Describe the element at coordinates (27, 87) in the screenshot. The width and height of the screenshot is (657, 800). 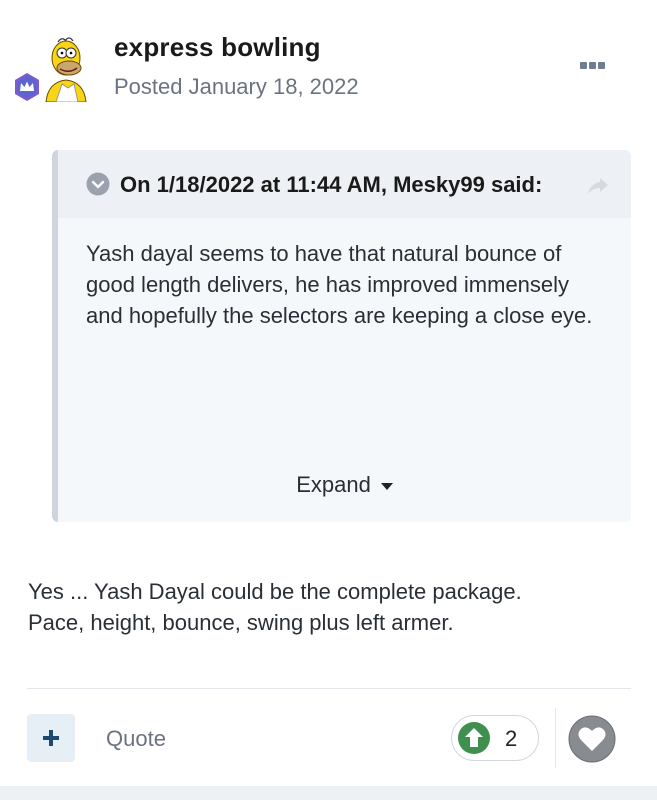
I see `crown-rank-badge-icon` at that location.